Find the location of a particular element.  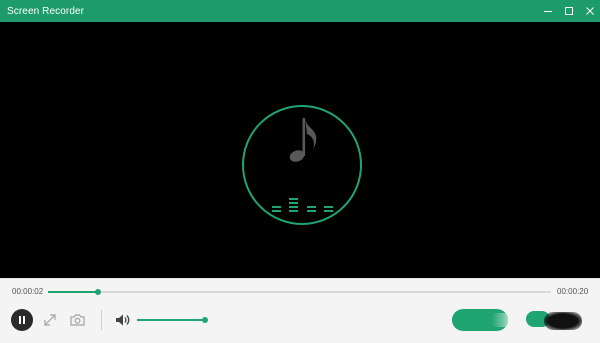

window-title: Screen Recorder is located at coordinates (46, 11).